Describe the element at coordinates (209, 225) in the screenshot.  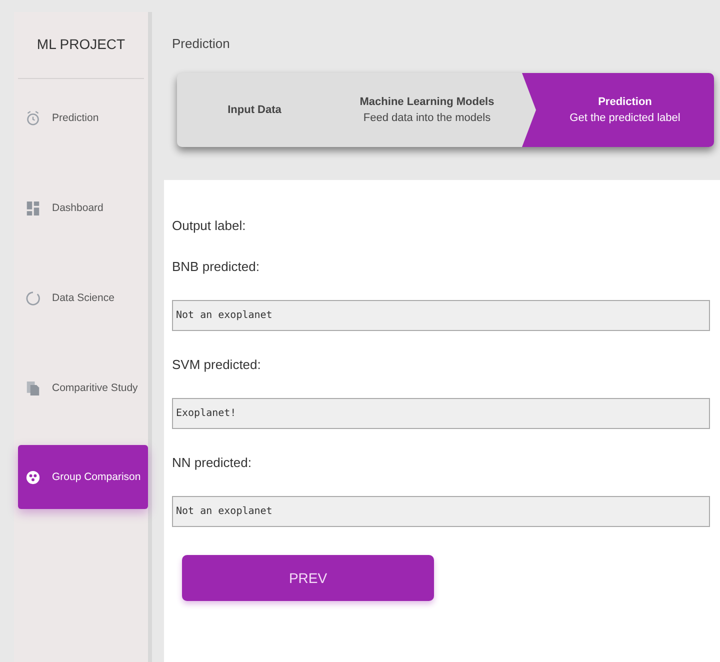
I see `output-label: Output label:` at that location.